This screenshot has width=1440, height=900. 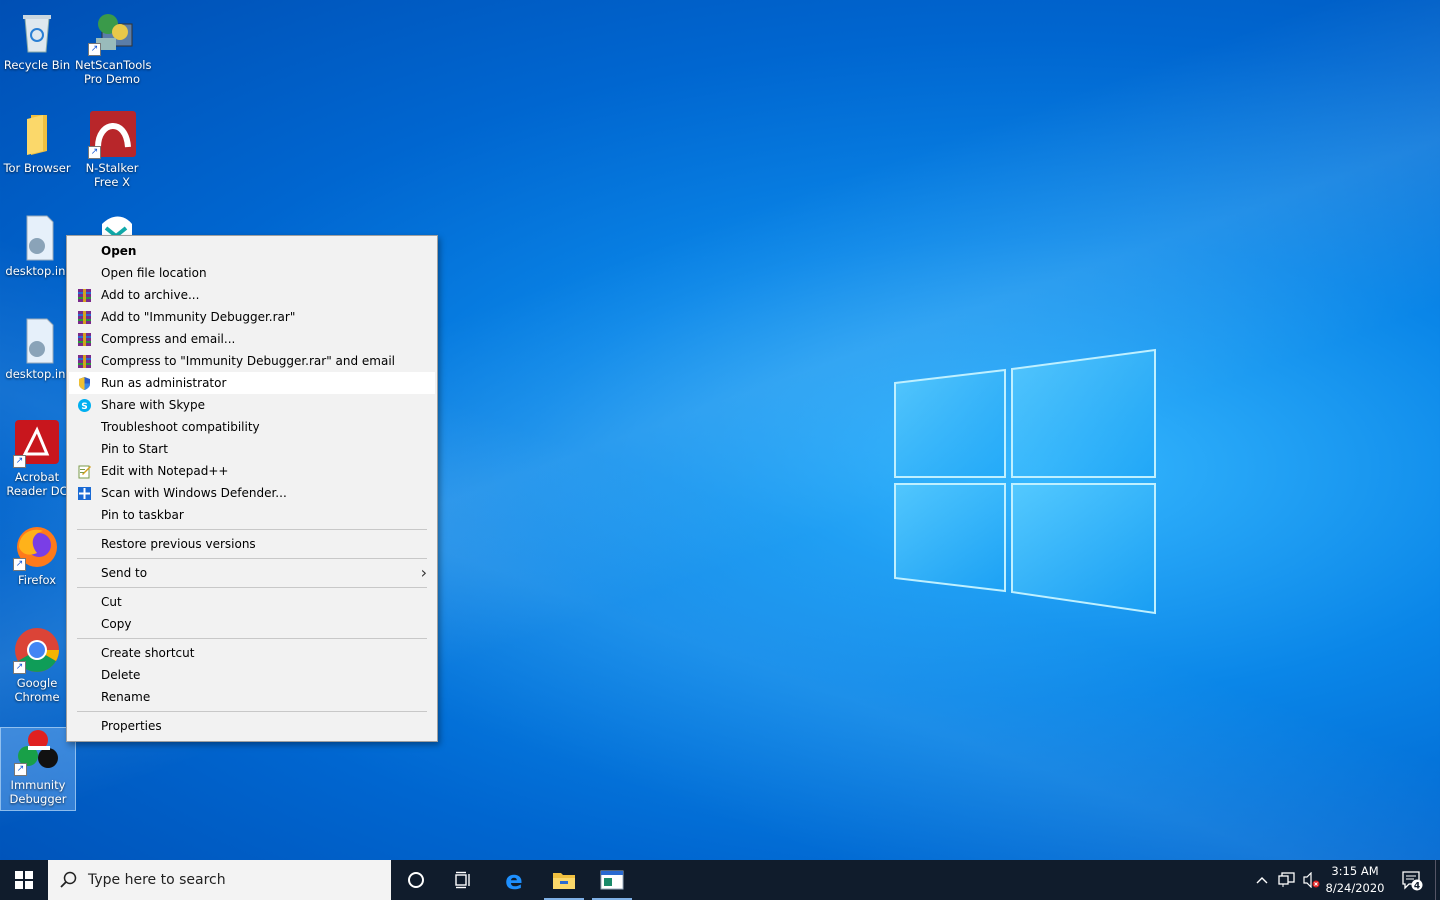 I want to click on menu-item-properties: Properties, so click(x=252, y=726).